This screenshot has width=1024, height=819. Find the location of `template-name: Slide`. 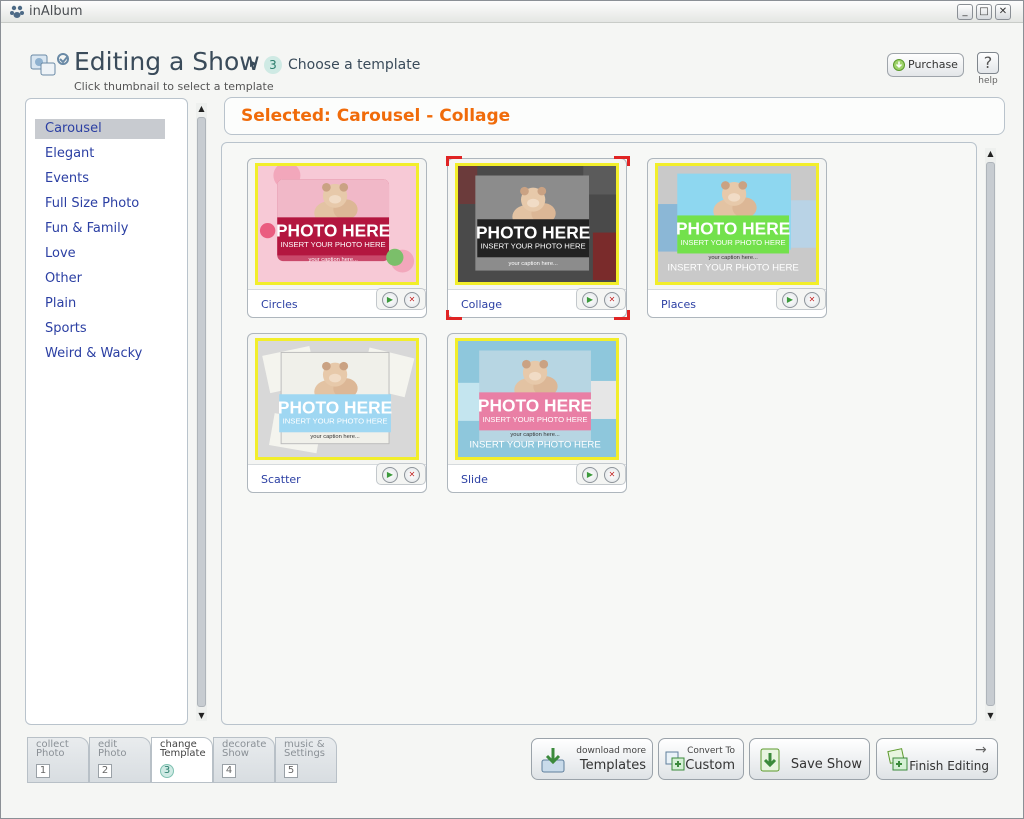

template-name: Slide is located at coordinates (474, 479).